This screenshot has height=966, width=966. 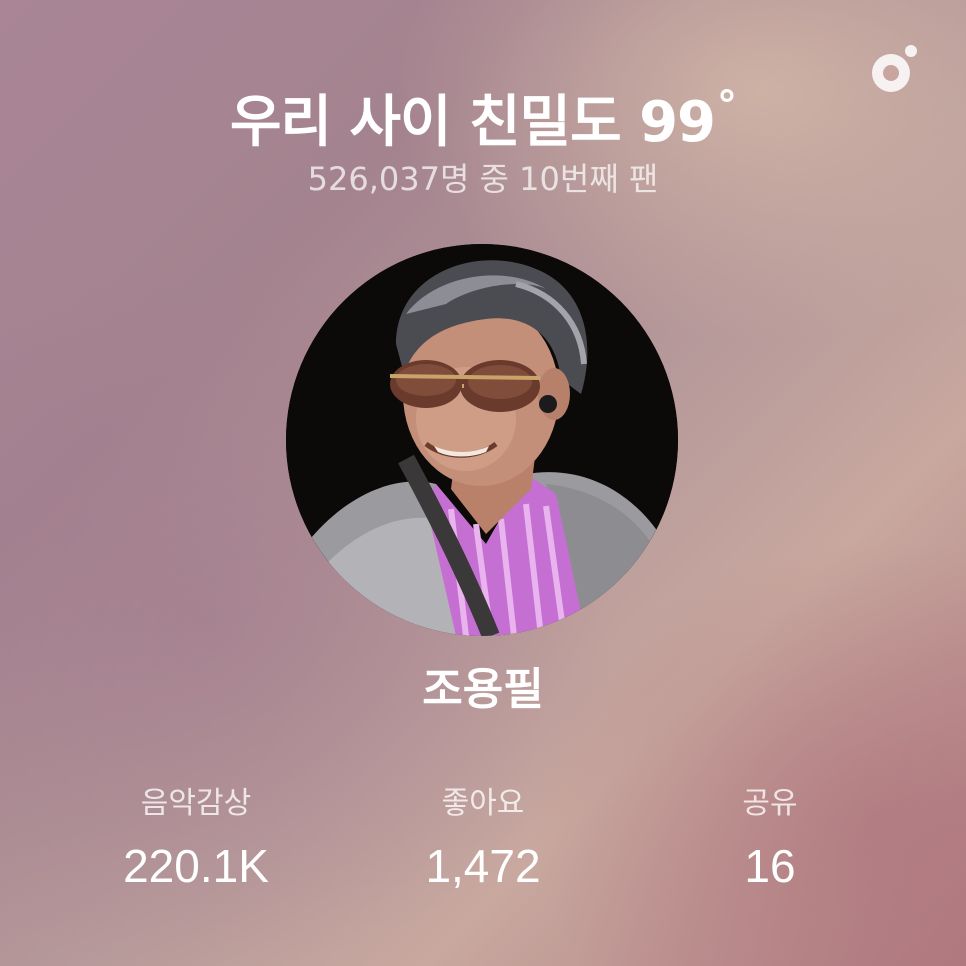 What do you see at coordinates (727, 106) in the screenshot?
I see `degree-symbol: °` at bounding box center [727, 106].